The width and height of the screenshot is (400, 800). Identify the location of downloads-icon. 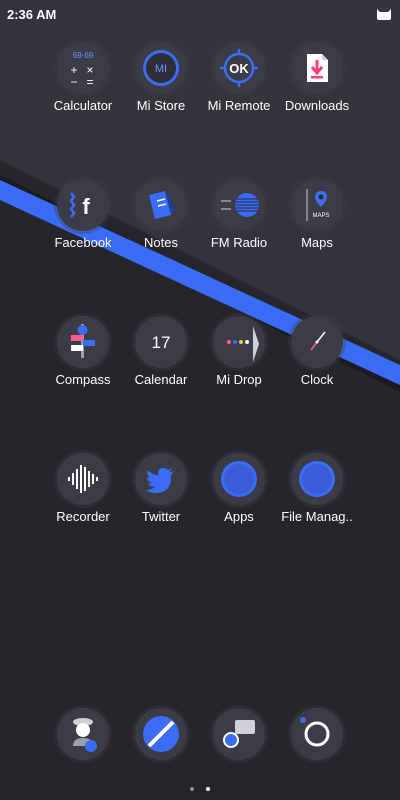
(317, 68).